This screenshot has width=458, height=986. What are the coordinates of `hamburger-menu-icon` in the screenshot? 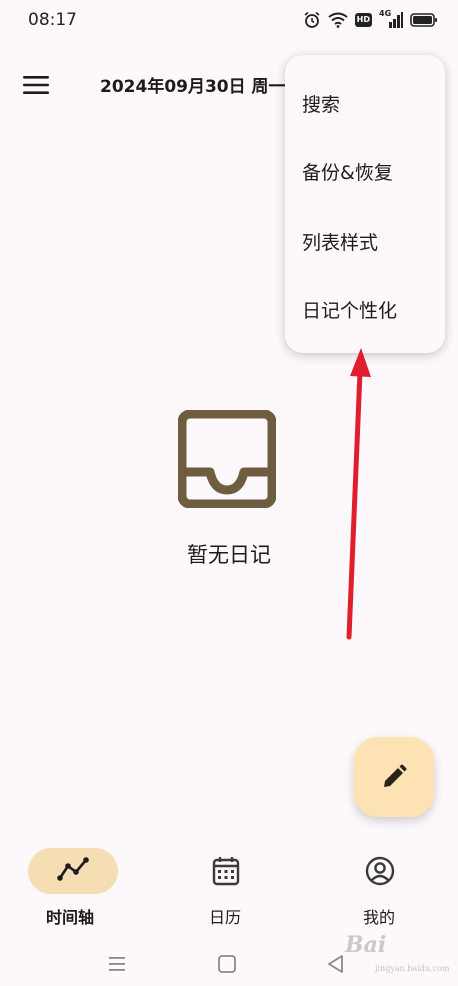 It's located at (36, 85).